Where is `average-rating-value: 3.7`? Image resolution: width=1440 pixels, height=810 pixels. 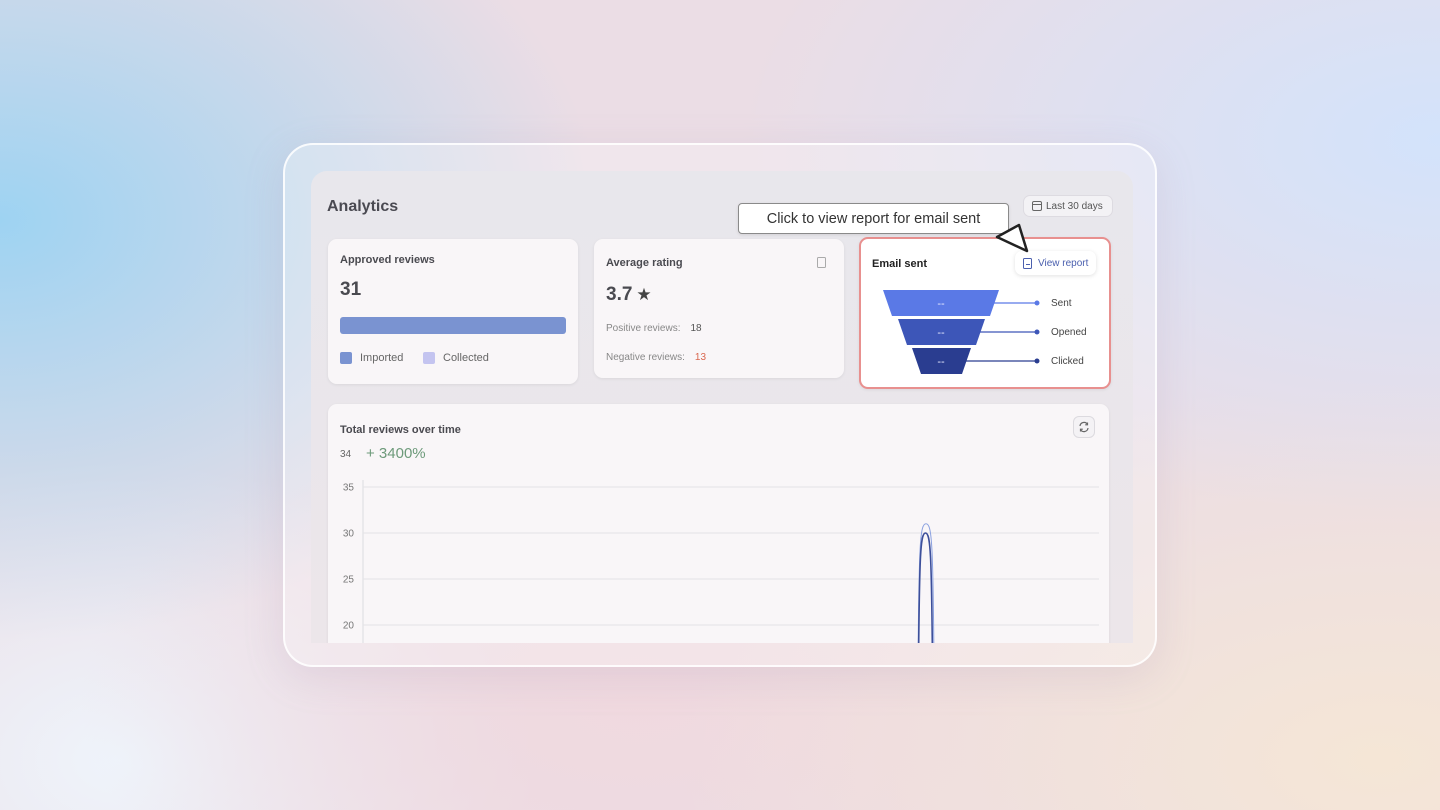 average-rating-value: 3.7 is located at coordinates (619, 294).